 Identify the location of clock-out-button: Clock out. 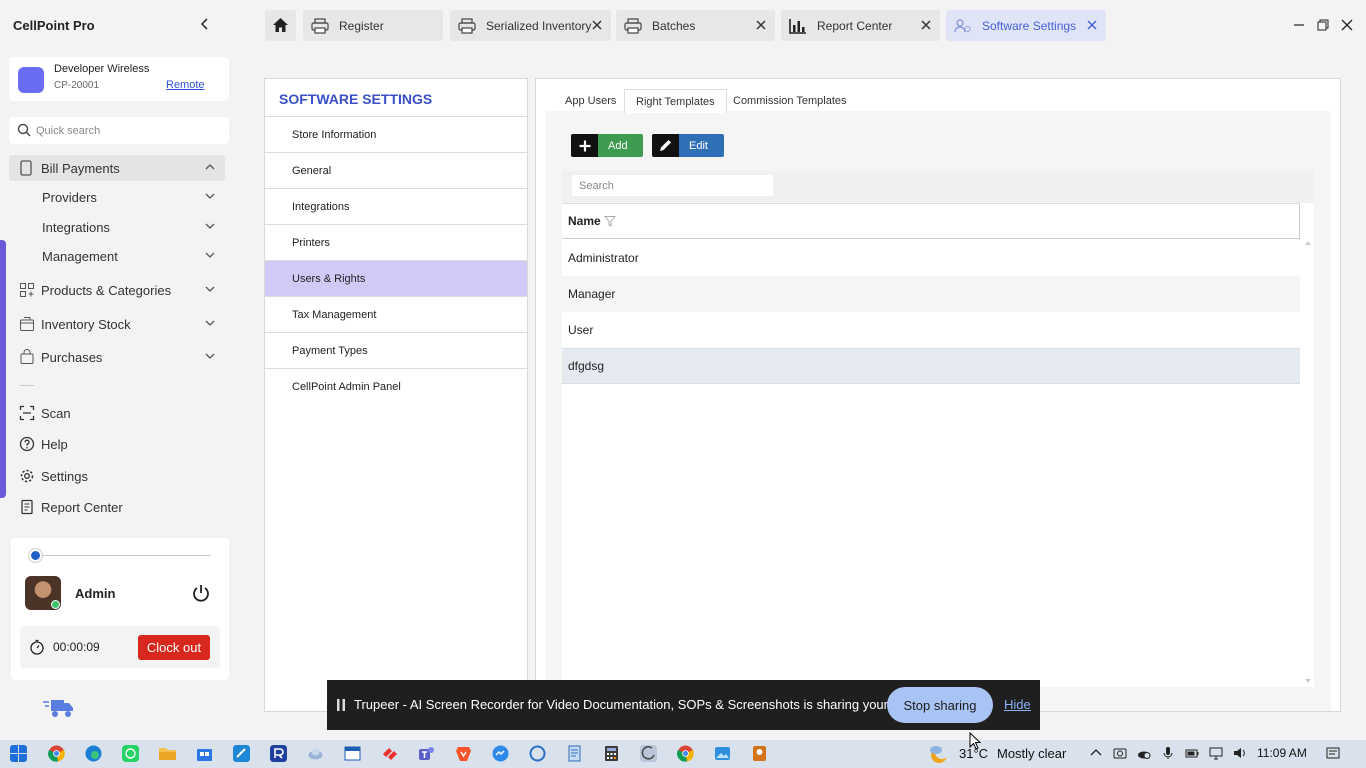
(174, 647).